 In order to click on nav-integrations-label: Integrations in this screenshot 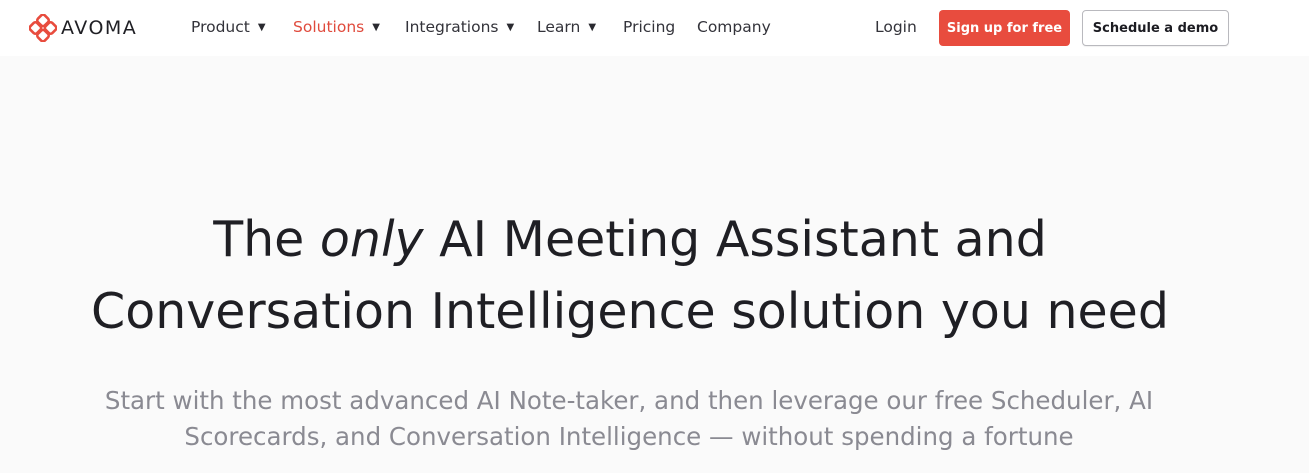, I will do `click(452, 27)`.